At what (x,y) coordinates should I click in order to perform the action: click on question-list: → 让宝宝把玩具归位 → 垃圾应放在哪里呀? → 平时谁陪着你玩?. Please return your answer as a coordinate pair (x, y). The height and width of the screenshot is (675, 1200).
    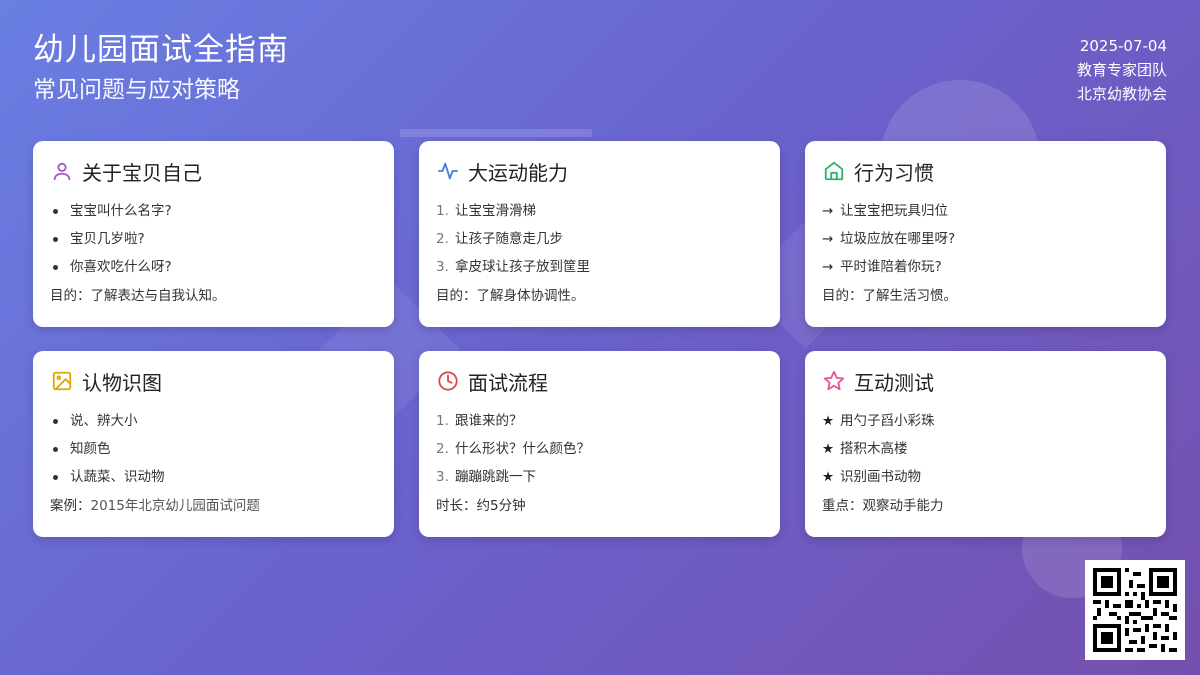
    Looking at the image, I should click on (985, 239).